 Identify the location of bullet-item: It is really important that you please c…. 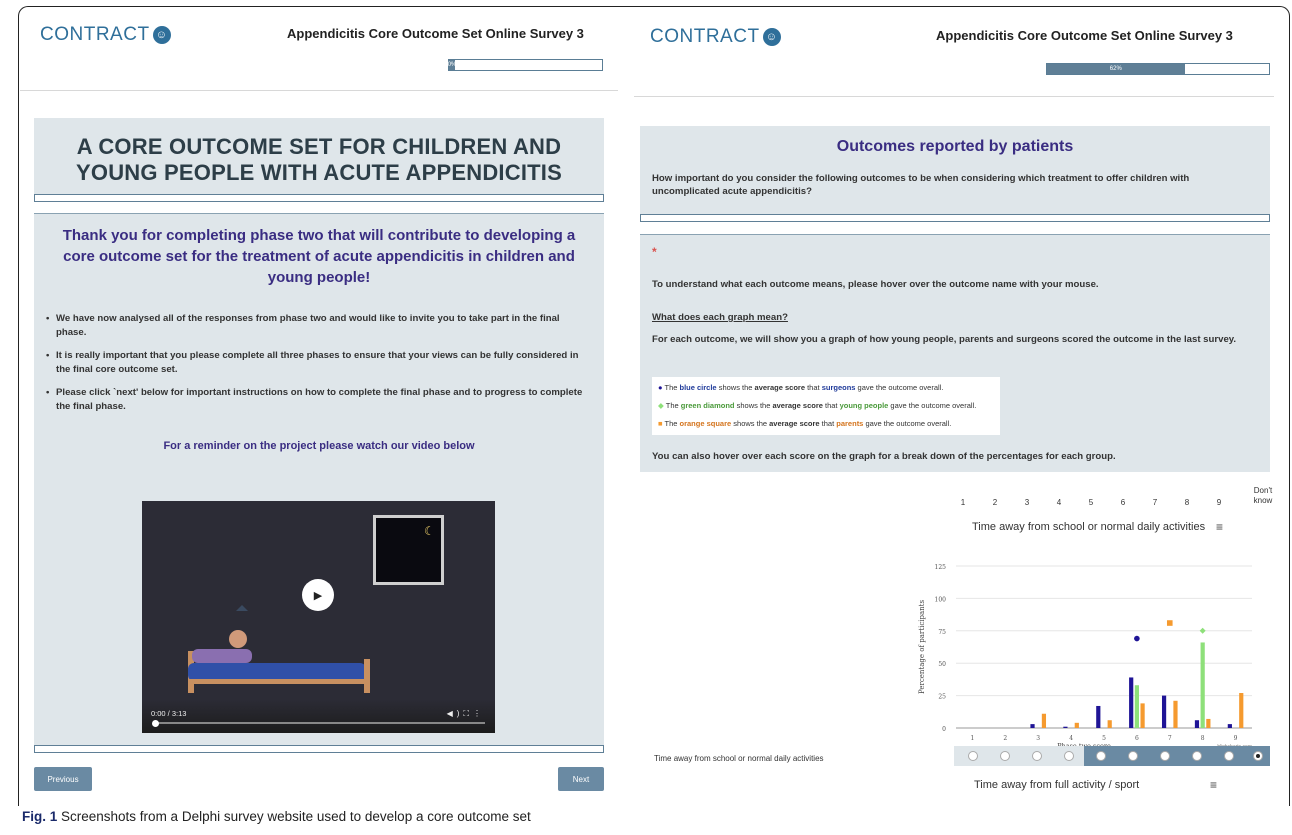
(319, 363).